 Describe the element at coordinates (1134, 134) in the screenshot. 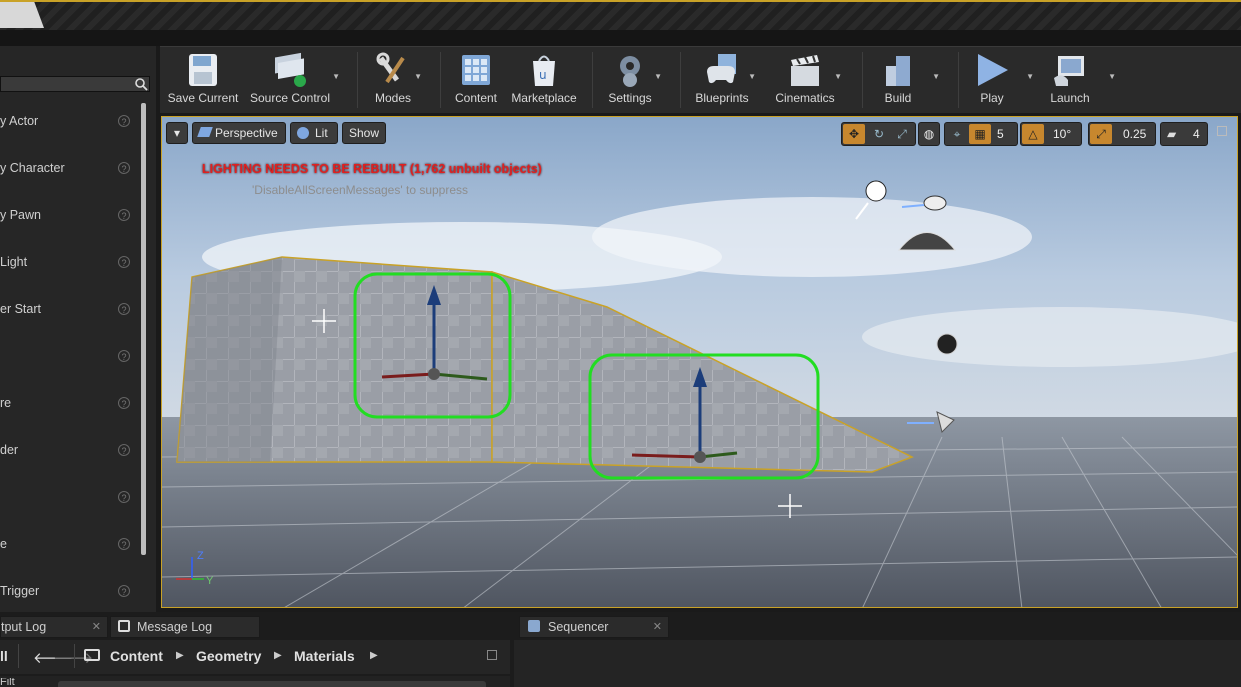

I see `scale-snap-value: 0.25` at that location.